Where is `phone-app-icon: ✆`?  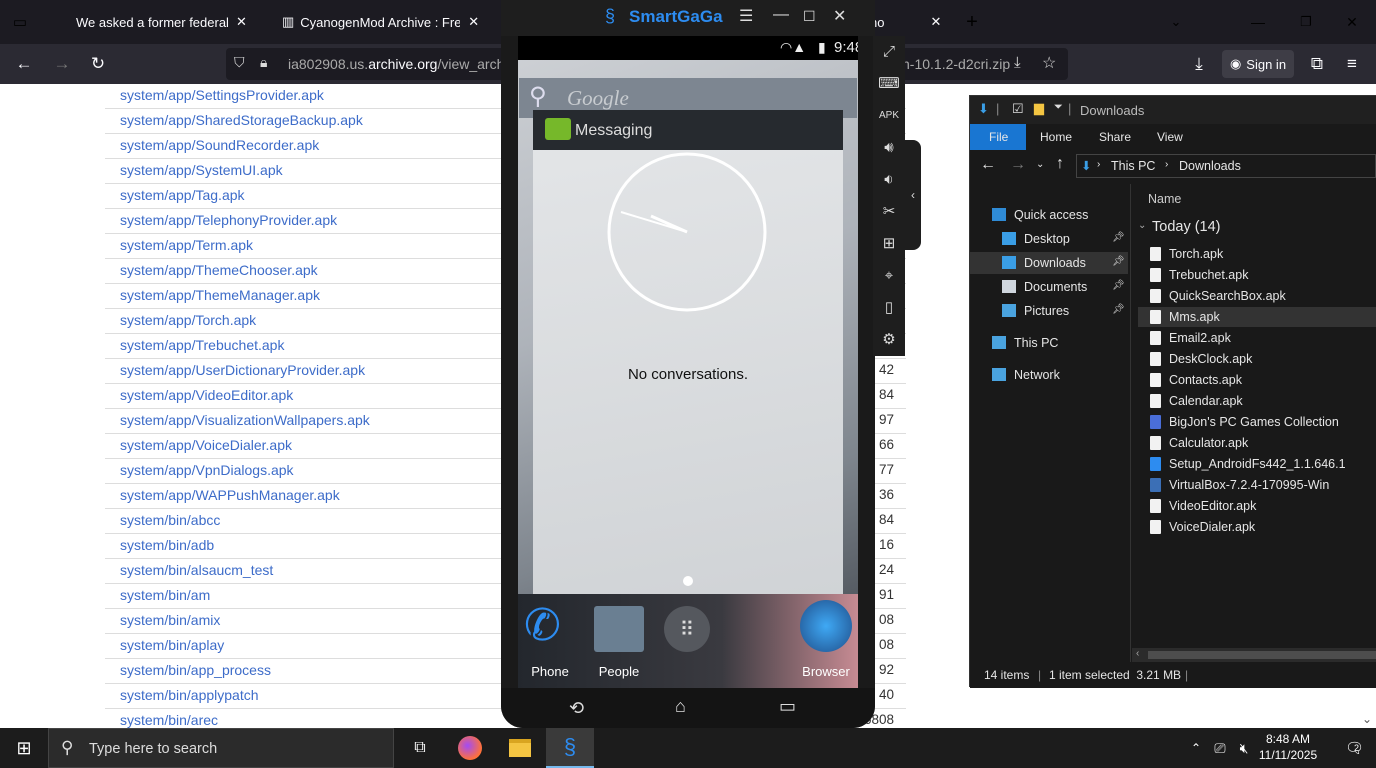 phone-app-icon: ✆ is located at coordinates (549, 628).